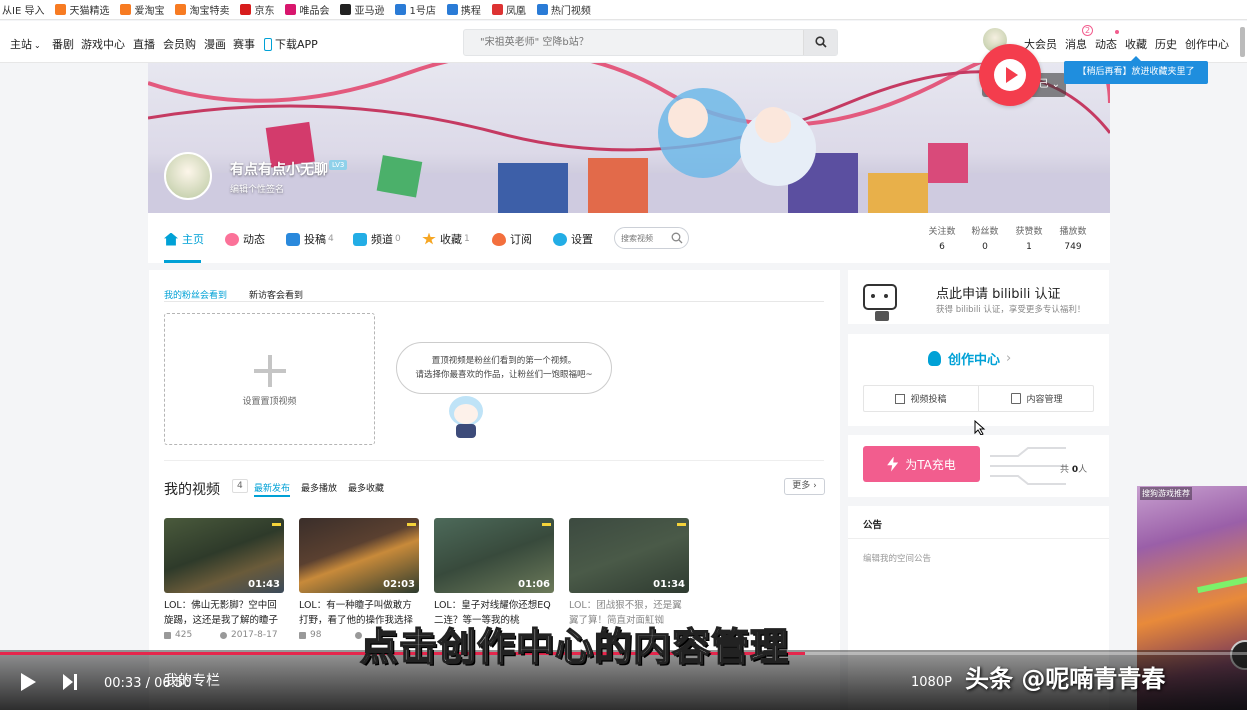 The image size is (1247, 710). What do you see at coordinates (1087, 30) in the screenshot?
I see `message-badge: 2` at bounding box center [1087, 30].